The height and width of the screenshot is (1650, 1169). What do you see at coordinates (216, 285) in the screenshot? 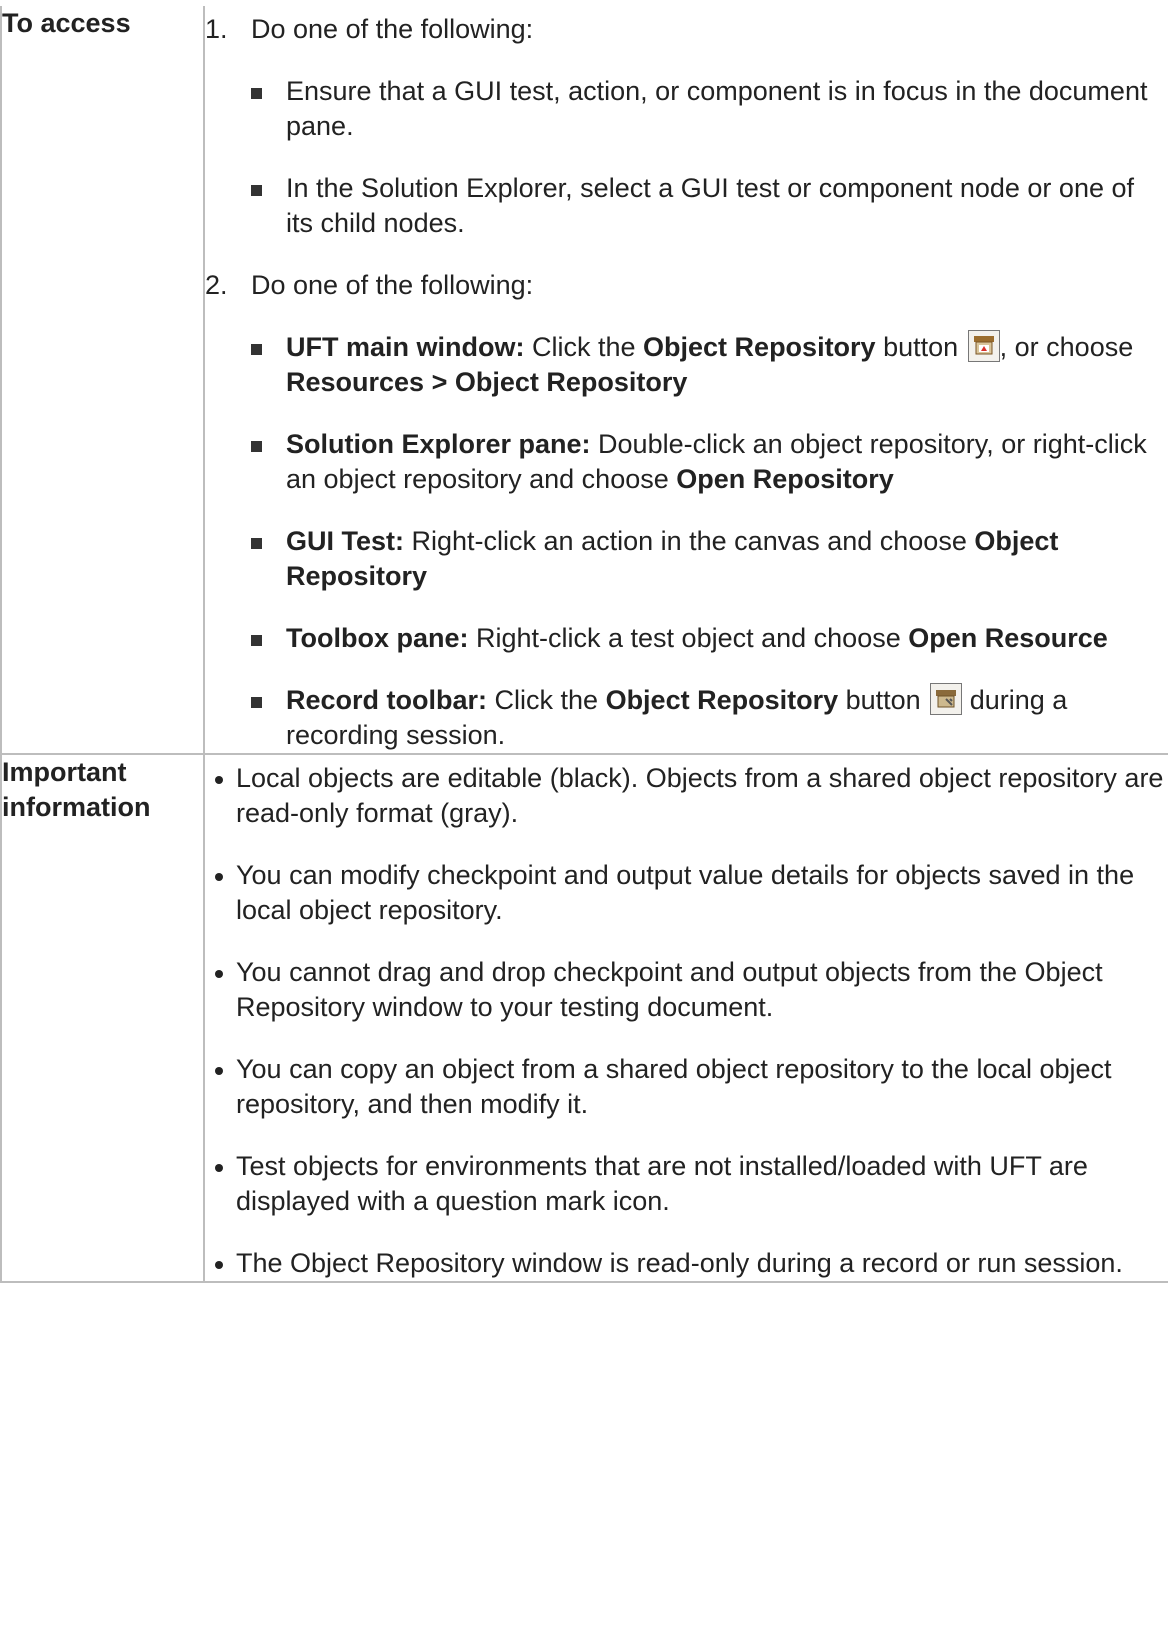
I see `step-number: 2.` at bounding box center [216, 285].